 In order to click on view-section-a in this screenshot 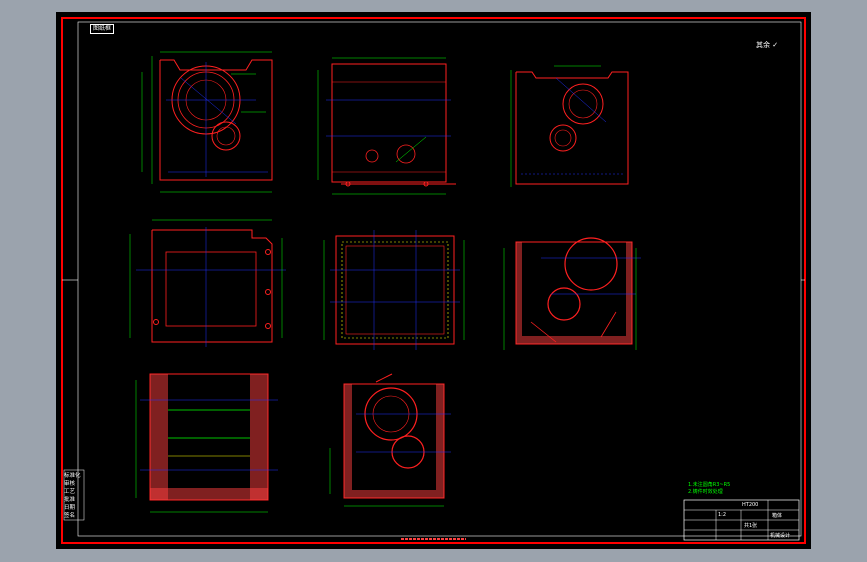, I will do `click(572, 293)`.